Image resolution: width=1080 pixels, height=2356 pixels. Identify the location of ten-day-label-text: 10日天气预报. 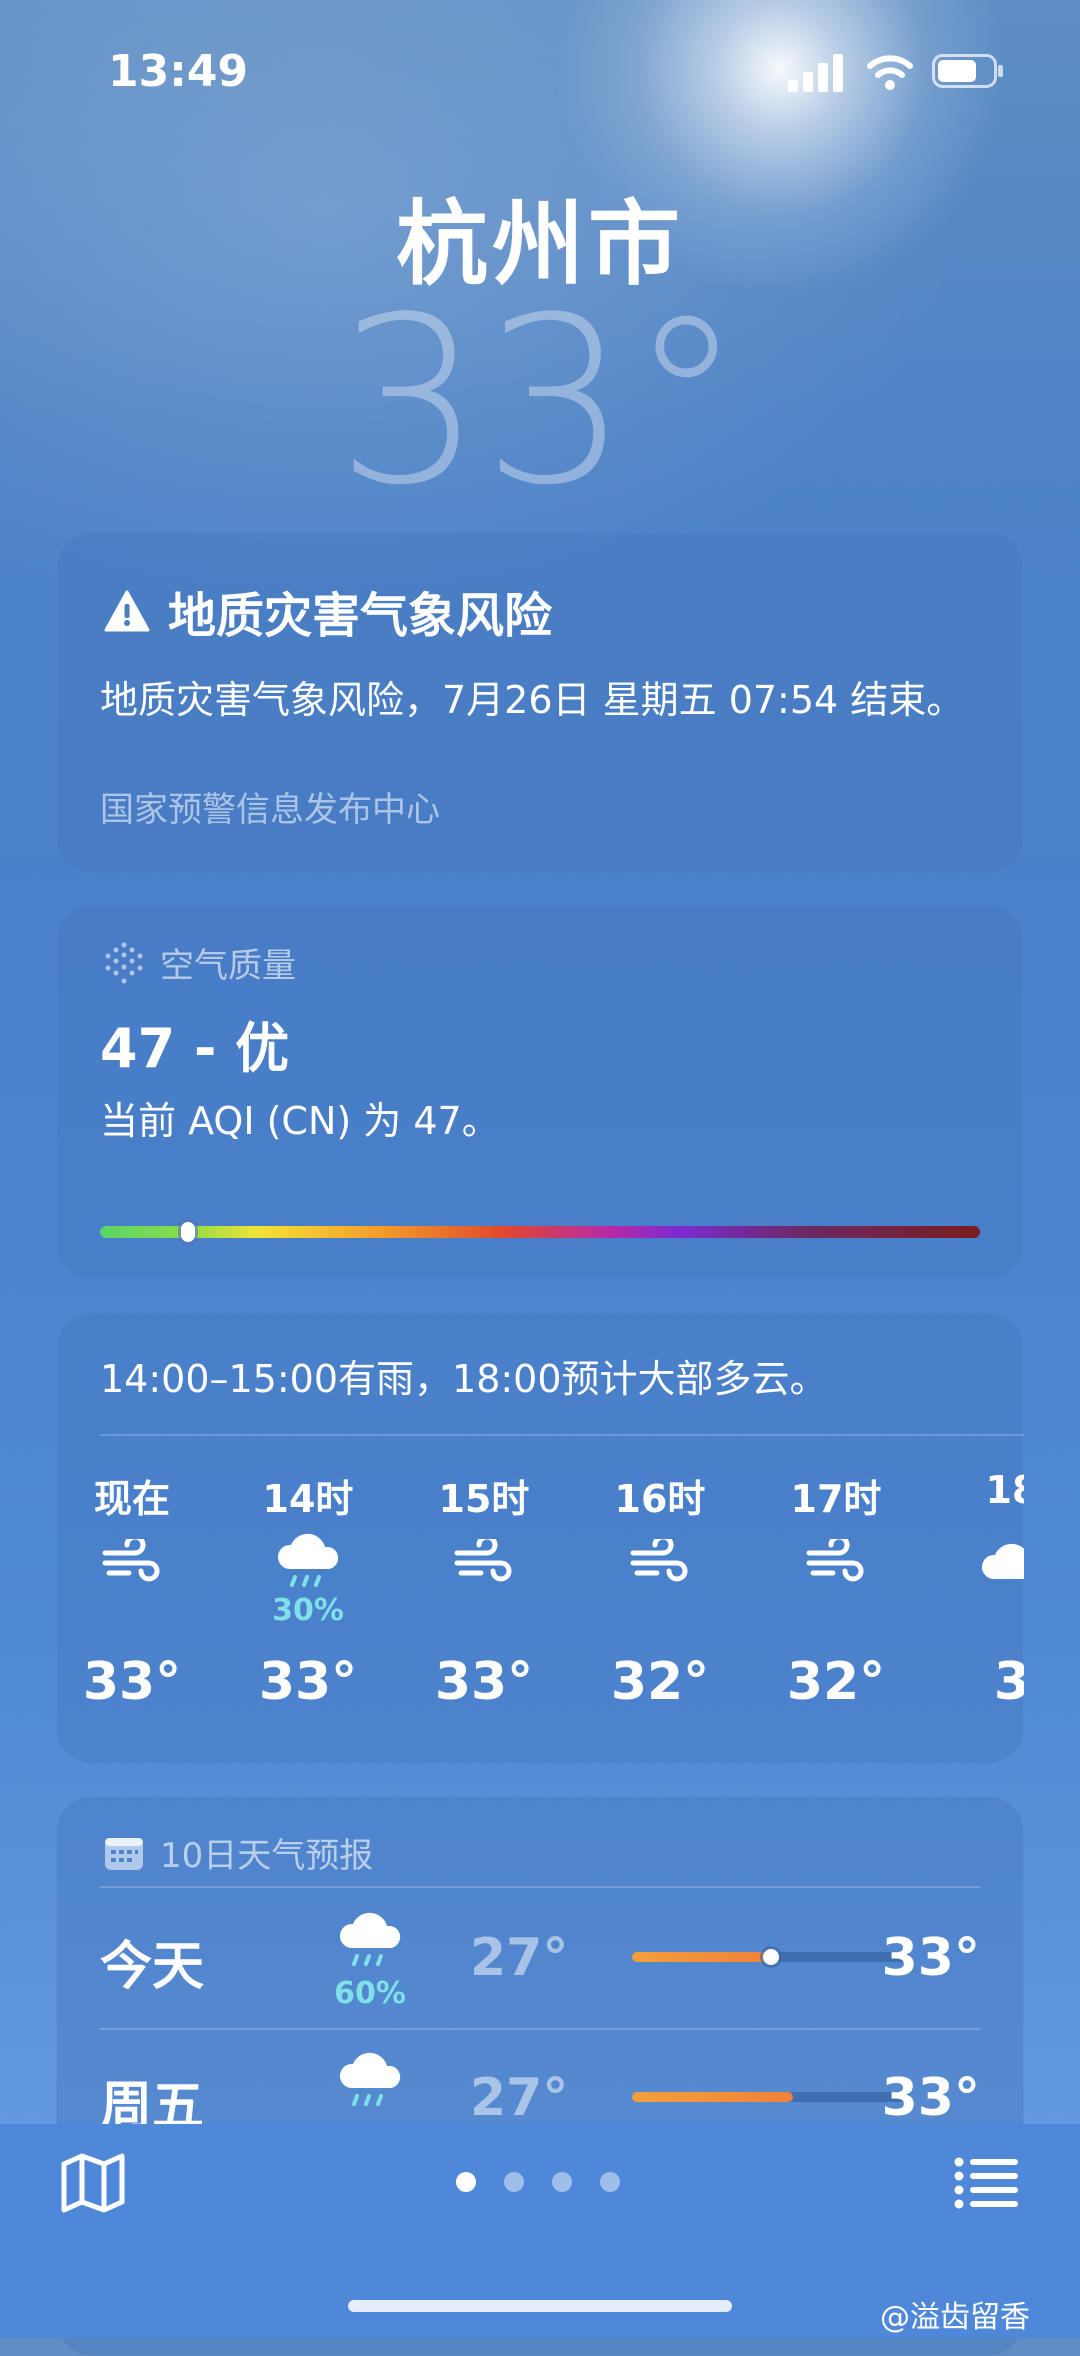
(267, 1856).